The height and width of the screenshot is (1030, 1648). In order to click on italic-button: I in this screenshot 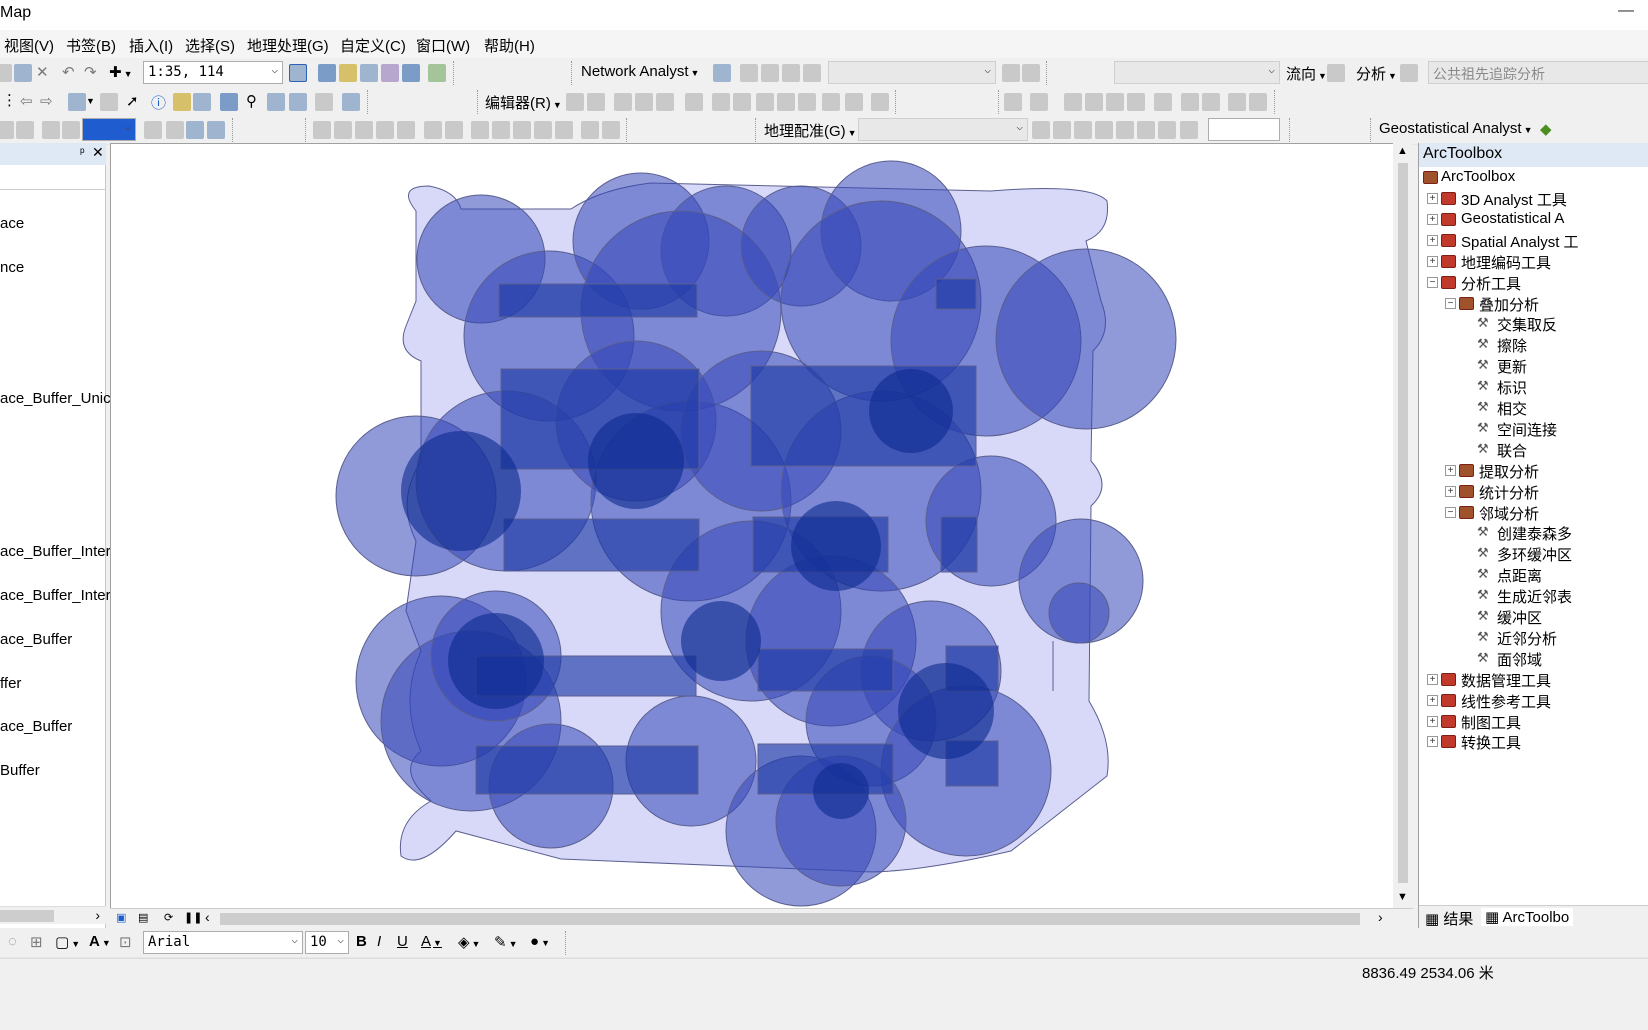, I will do `click(379, 941)`.